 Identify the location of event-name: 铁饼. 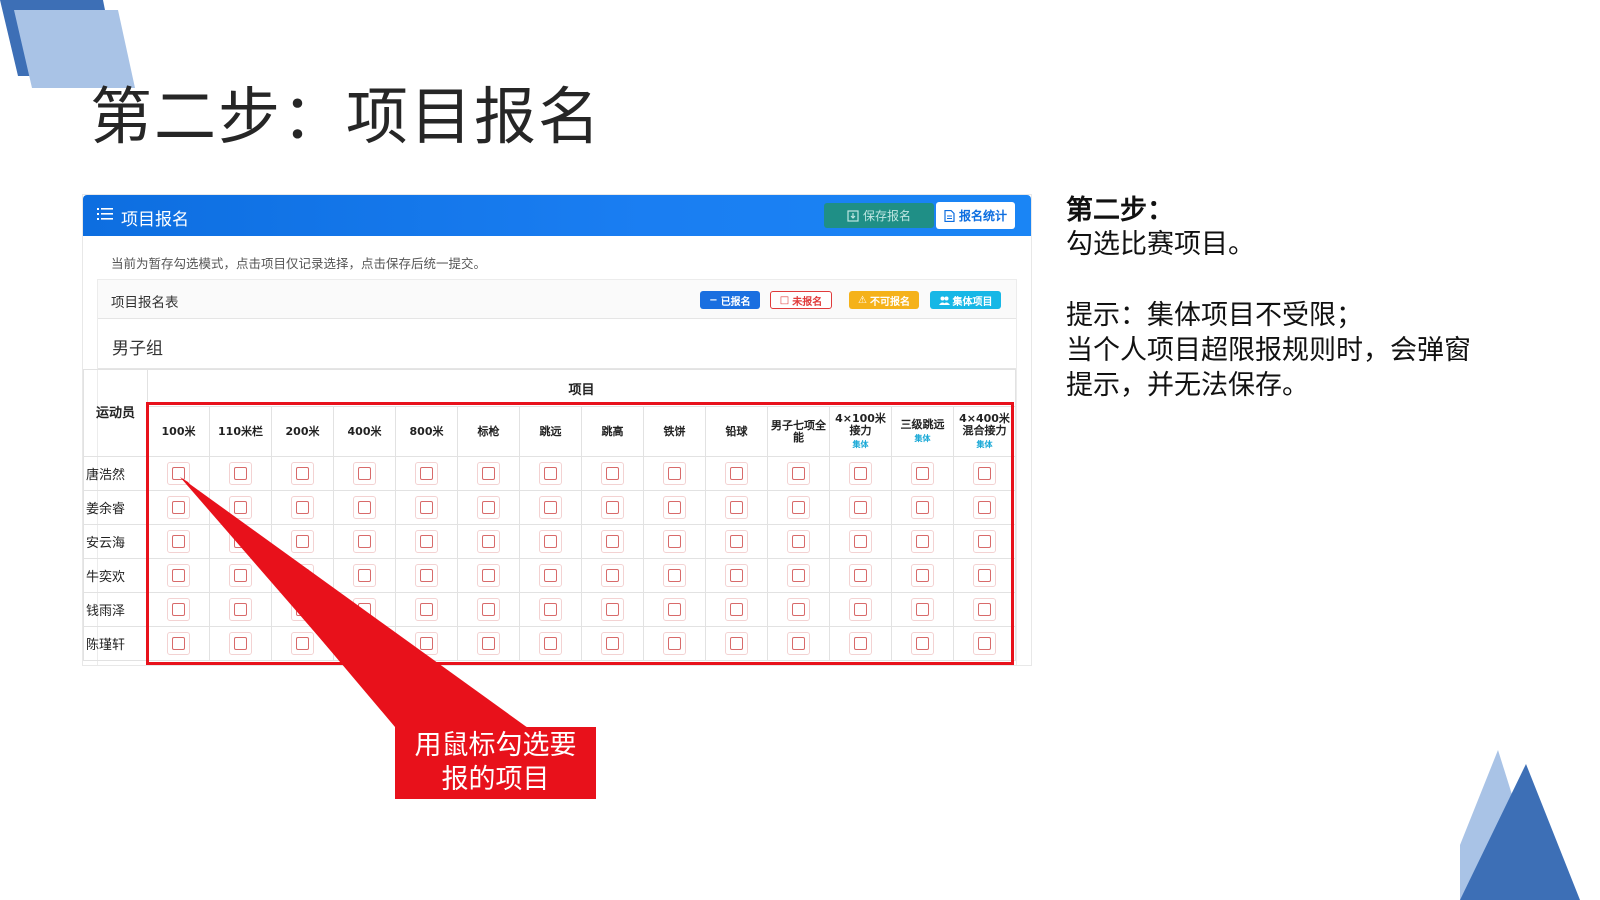
(674, 431).